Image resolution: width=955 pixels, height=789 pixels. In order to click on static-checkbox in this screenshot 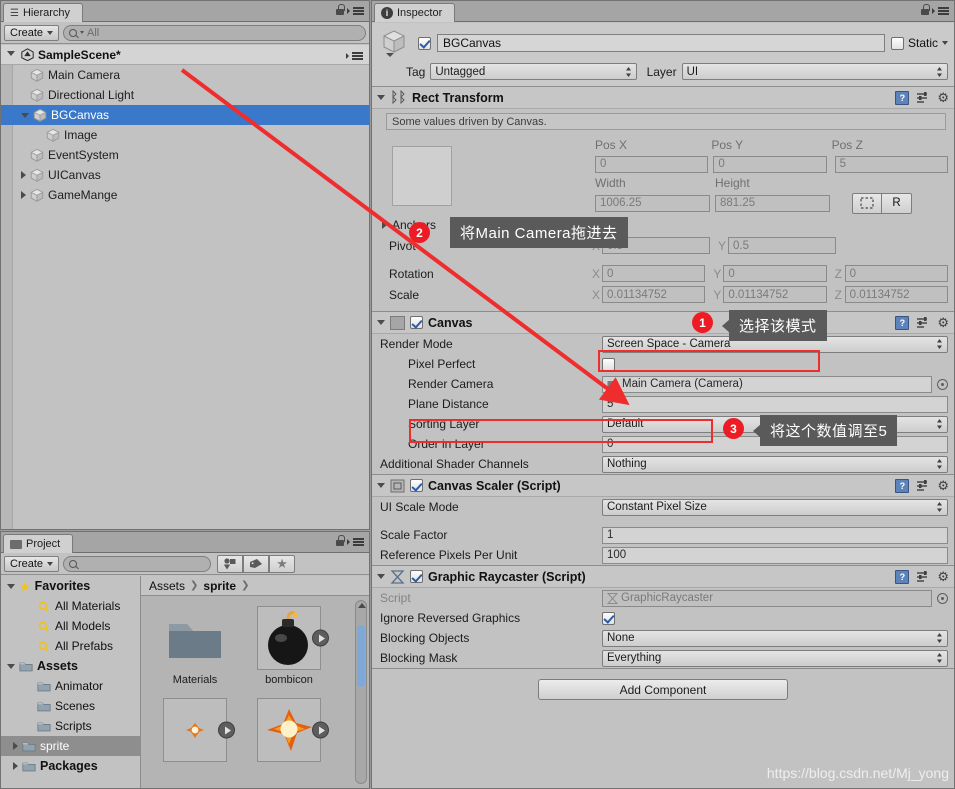, I will do `click(897, 43)`.